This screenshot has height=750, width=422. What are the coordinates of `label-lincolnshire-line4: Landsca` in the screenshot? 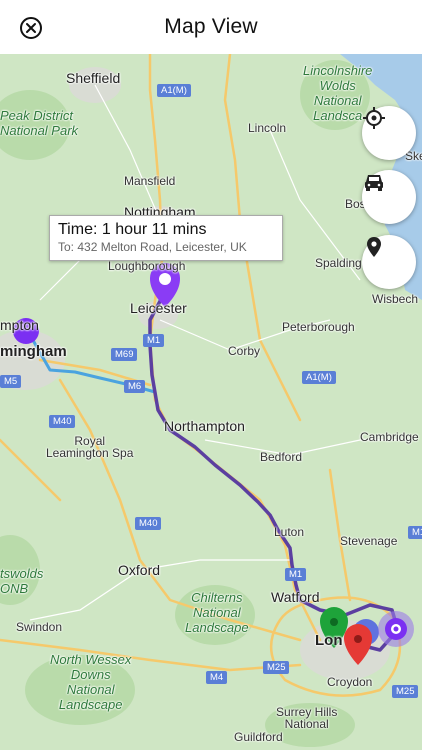 It's located at (338, 115).